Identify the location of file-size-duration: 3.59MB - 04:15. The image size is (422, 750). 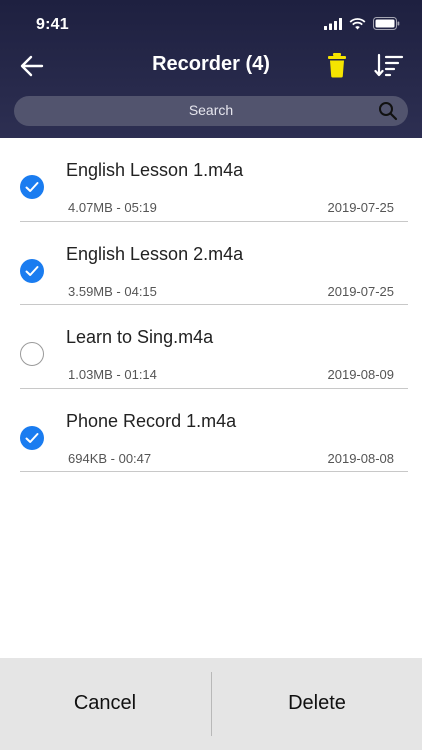
(112, 291).